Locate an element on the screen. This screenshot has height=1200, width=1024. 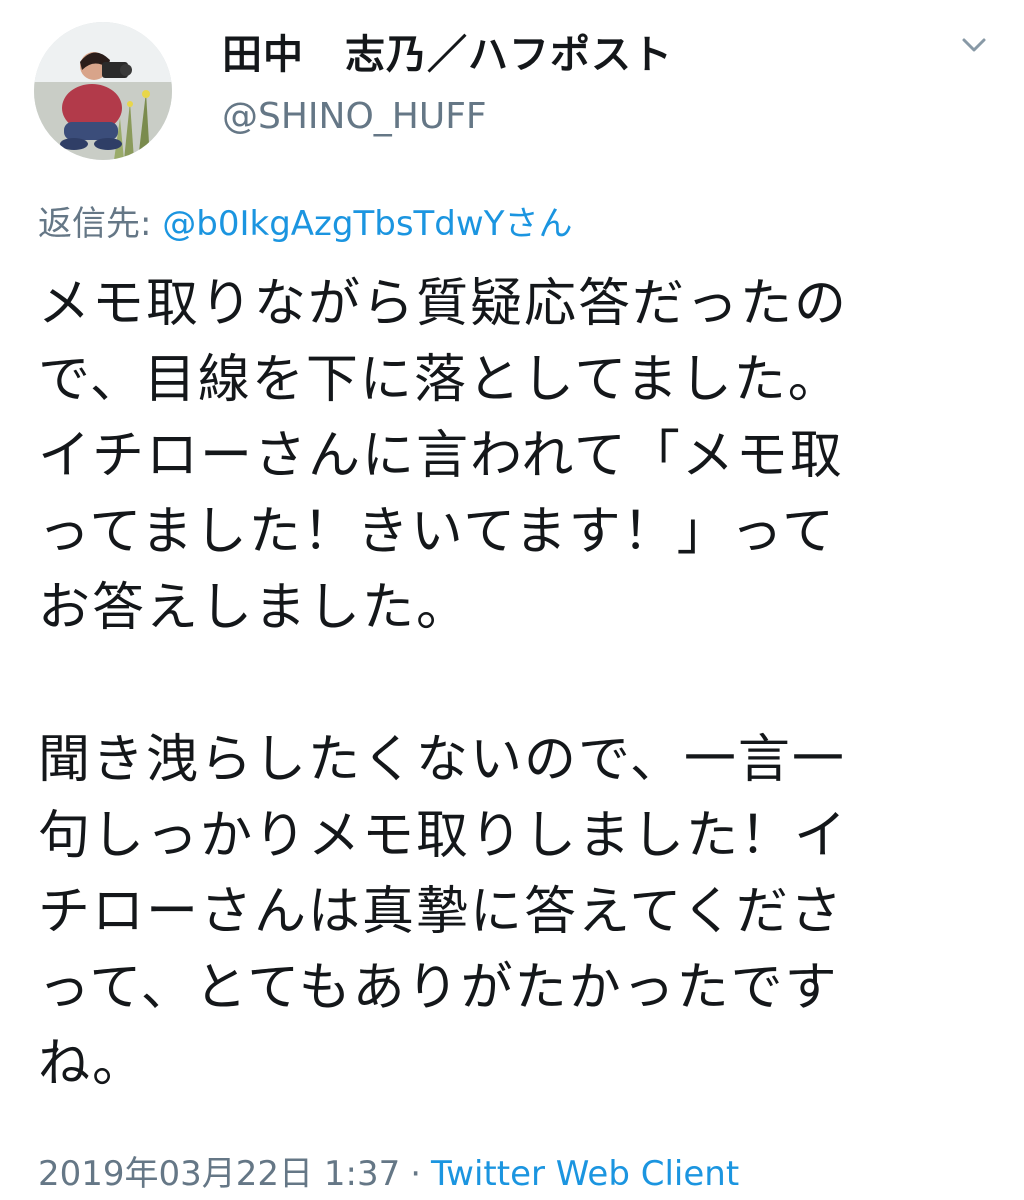
client-link: Twitter Web Client is located at coordinates (585, 1174).